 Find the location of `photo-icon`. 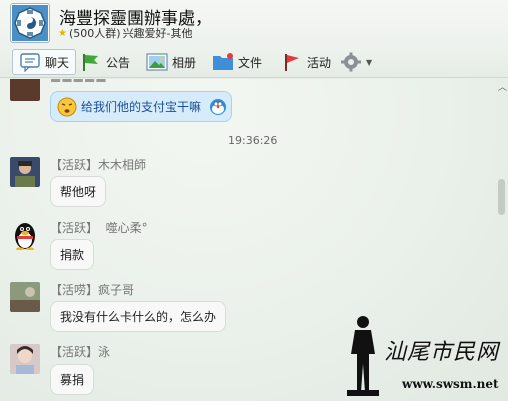

photo-icon is located at coordinates (157, 62).